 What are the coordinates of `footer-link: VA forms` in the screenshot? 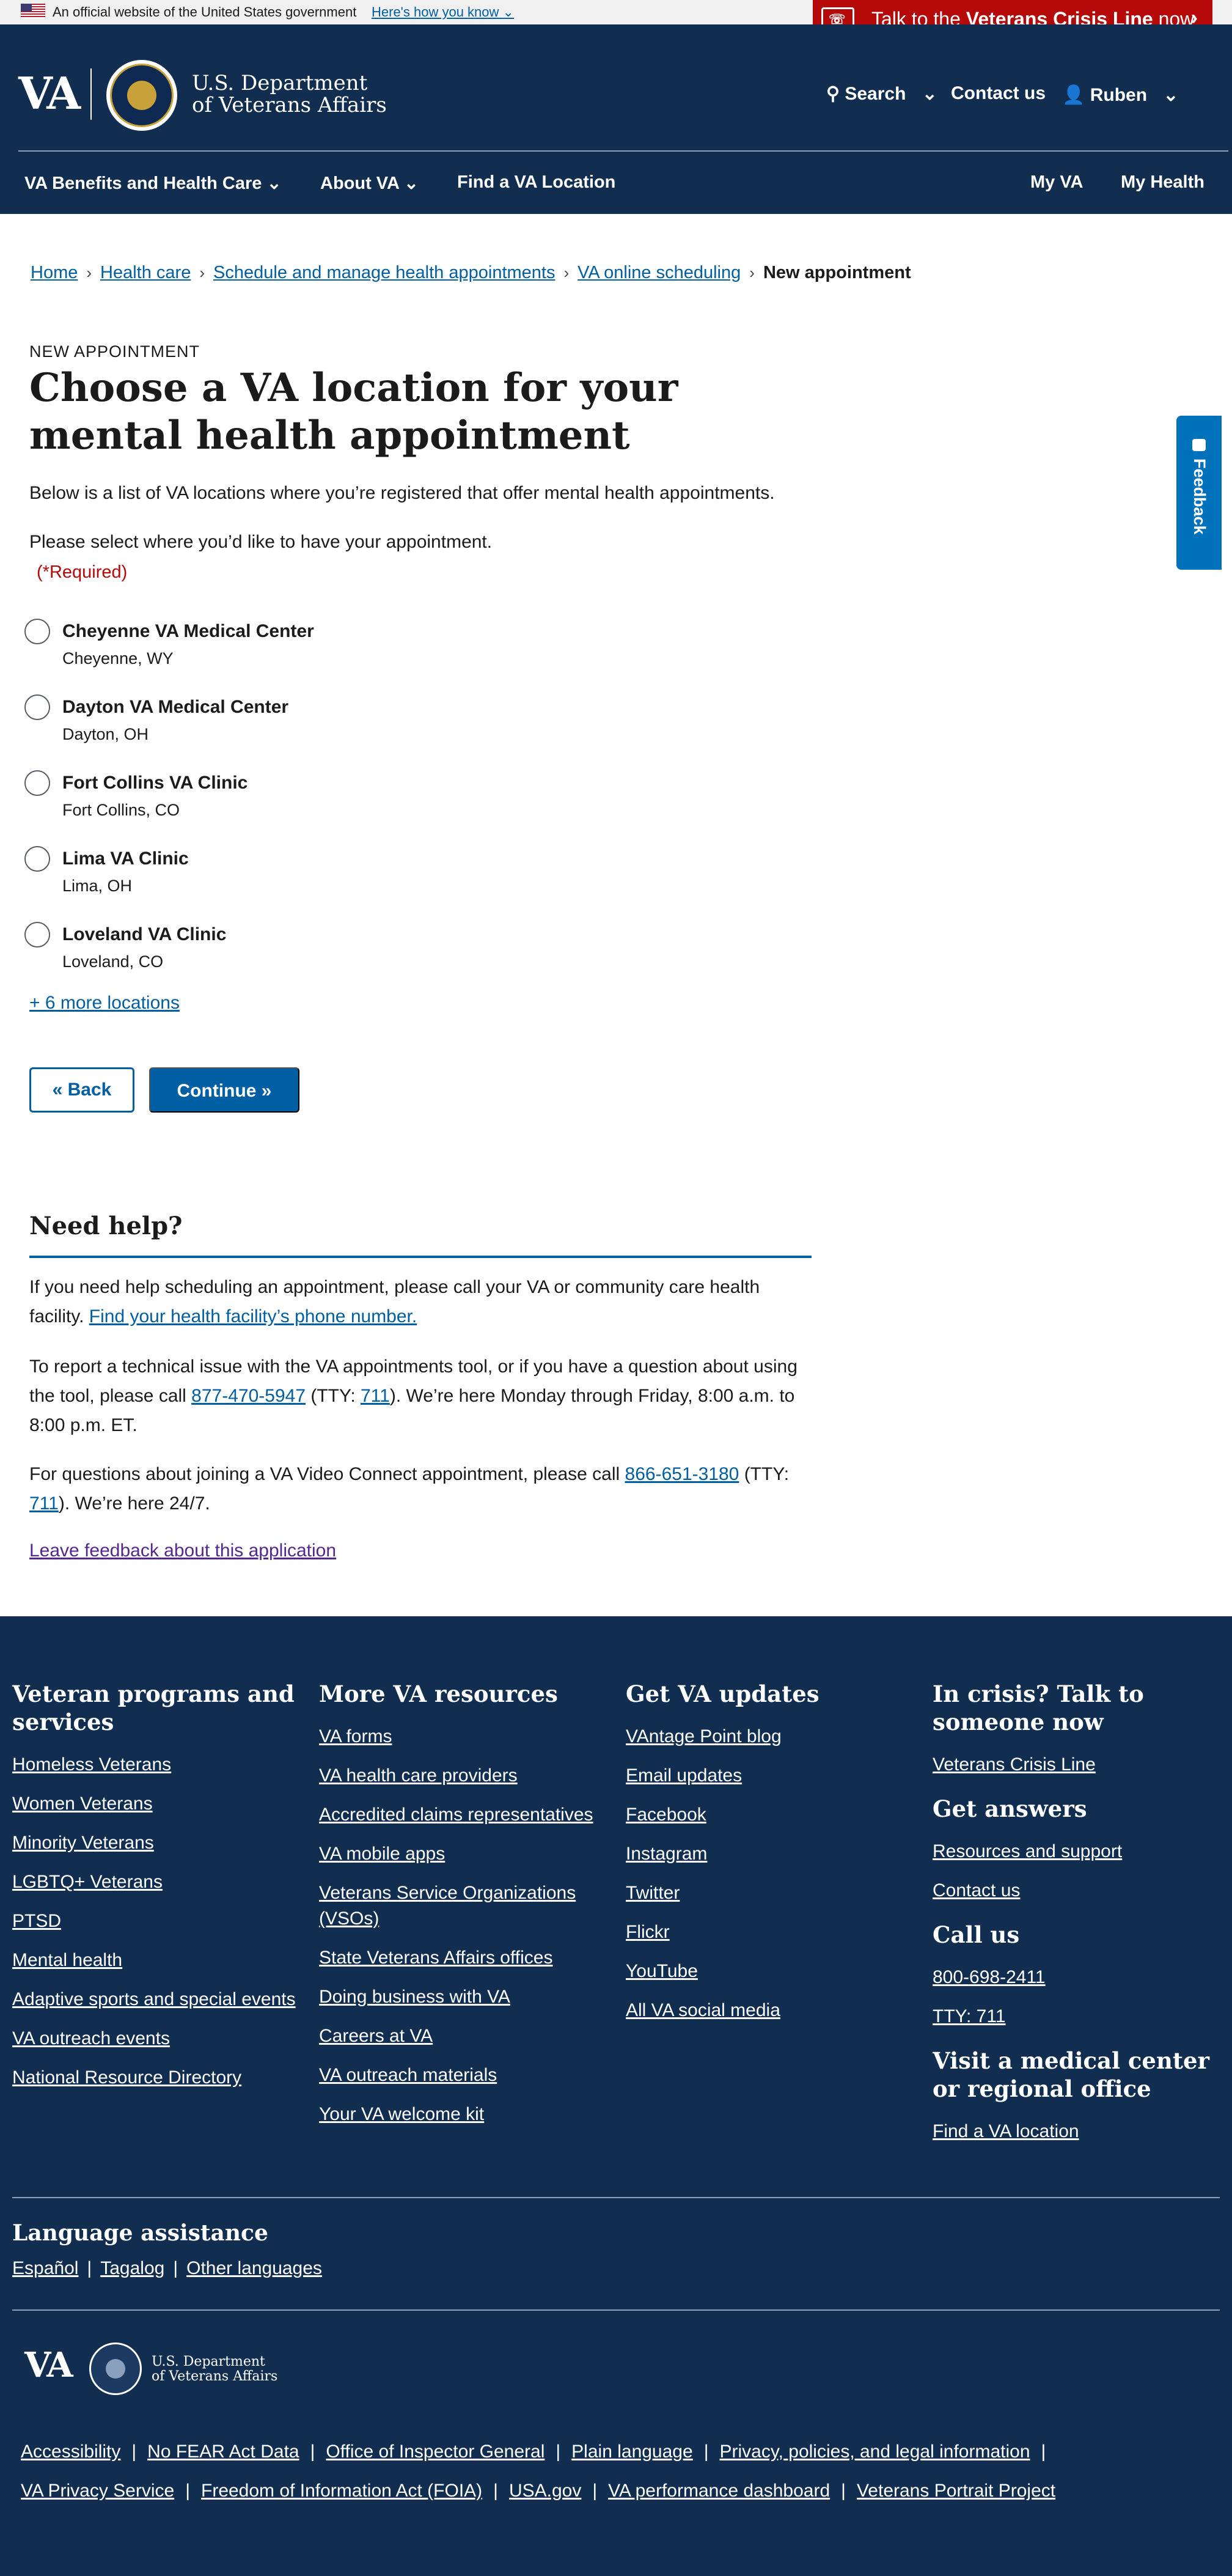 It's located at (463, 1737).